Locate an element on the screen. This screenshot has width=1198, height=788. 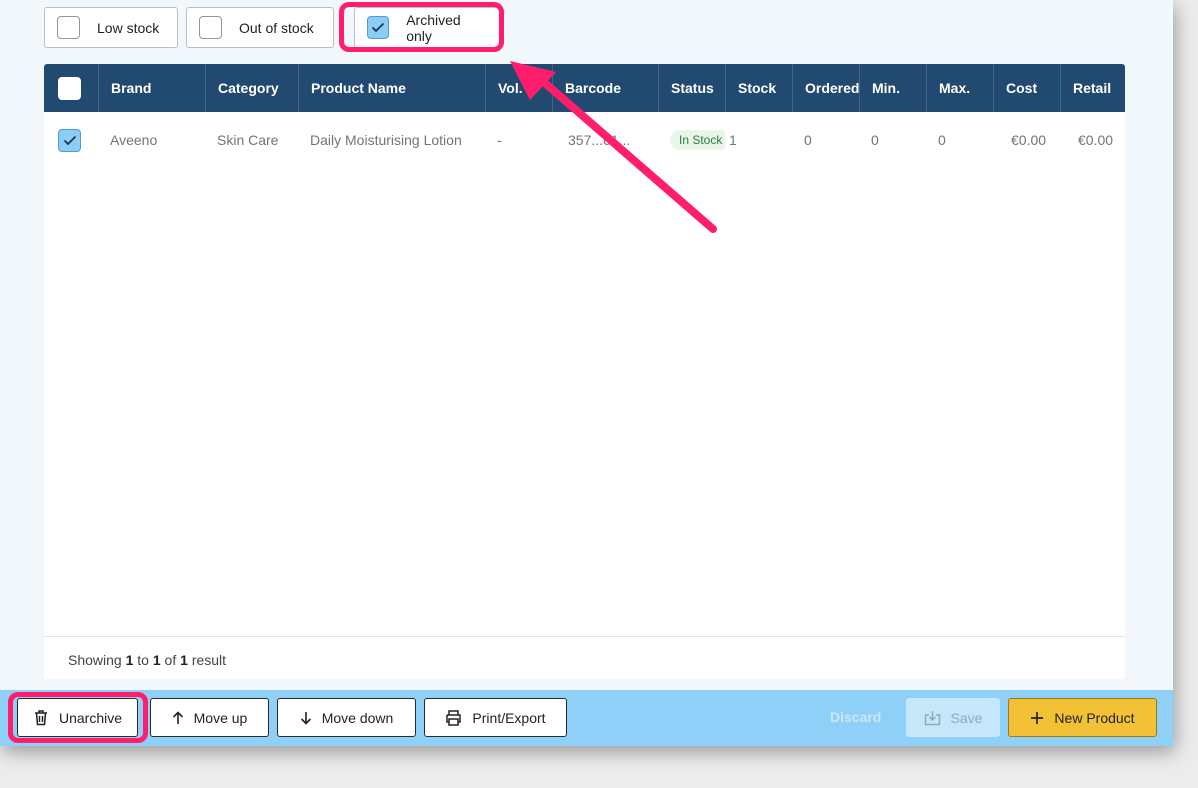
move-up-label: Move up is located at coordinates (220, 717).